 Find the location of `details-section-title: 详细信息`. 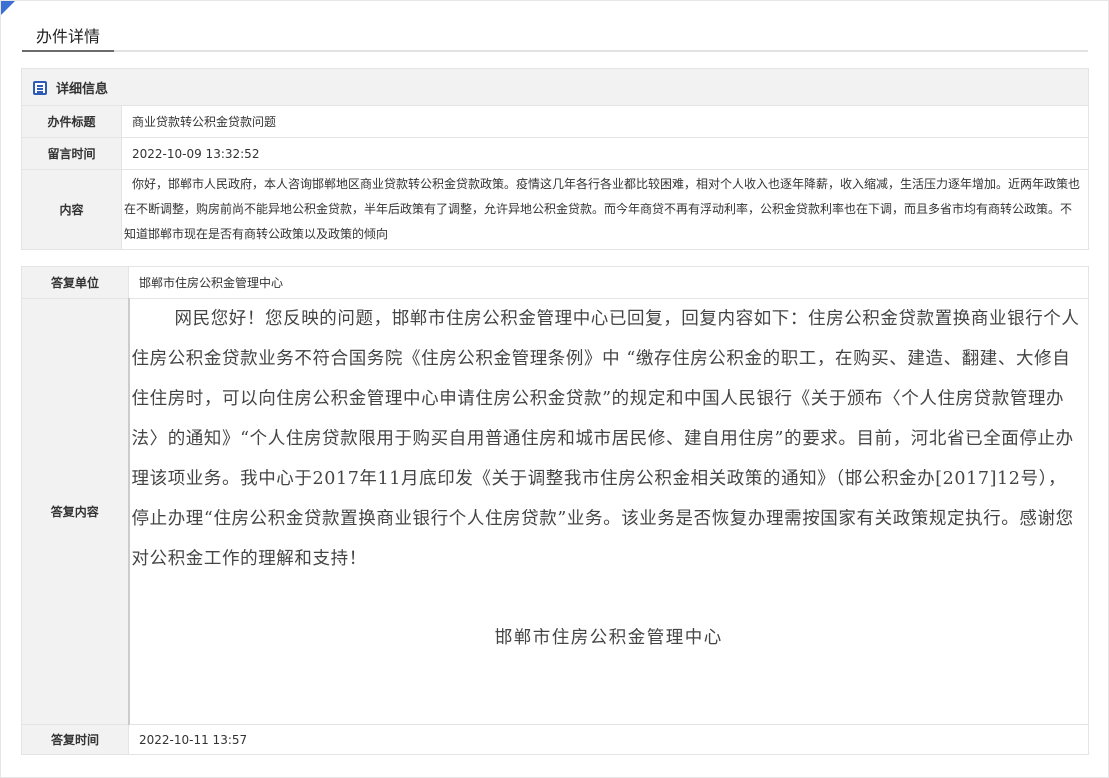

details-section-title: 详细信息 is located at coordinates (82, 89).